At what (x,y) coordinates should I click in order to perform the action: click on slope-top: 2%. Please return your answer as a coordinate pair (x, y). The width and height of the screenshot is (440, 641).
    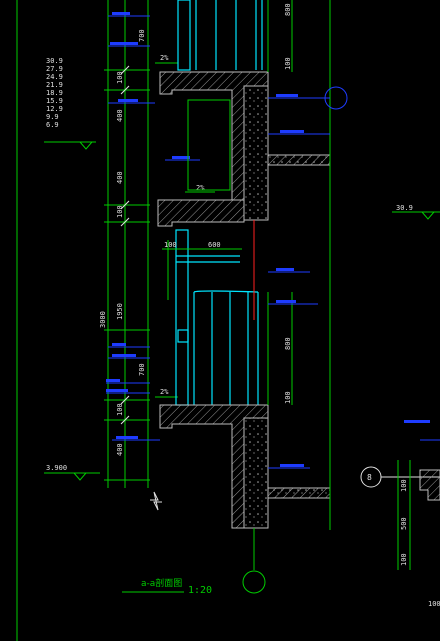
    Looking at the image, I should click on (164, 58).